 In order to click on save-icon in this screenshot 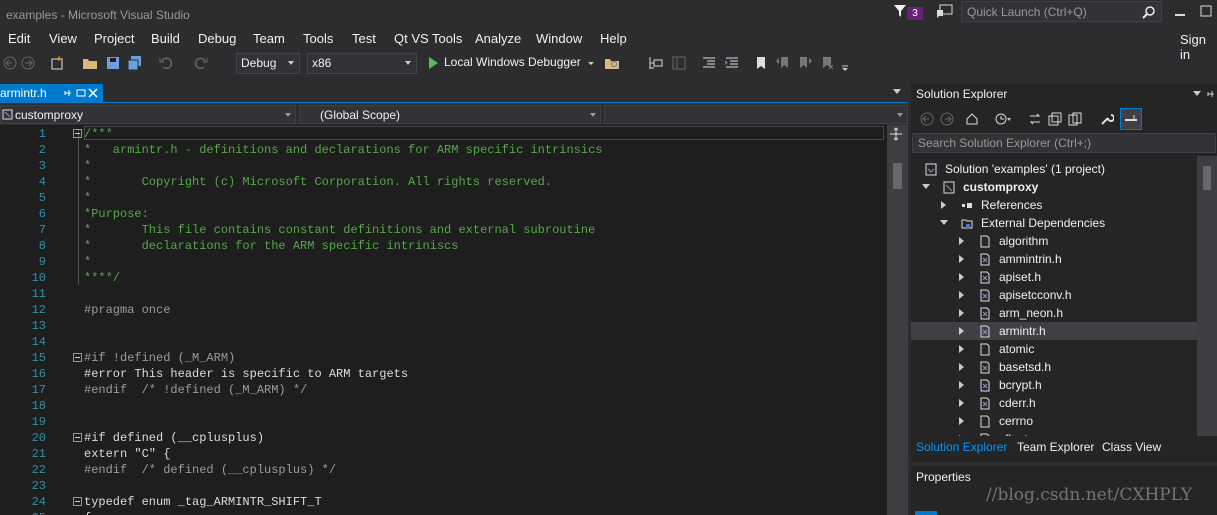, I will do `click(113, 63)`.